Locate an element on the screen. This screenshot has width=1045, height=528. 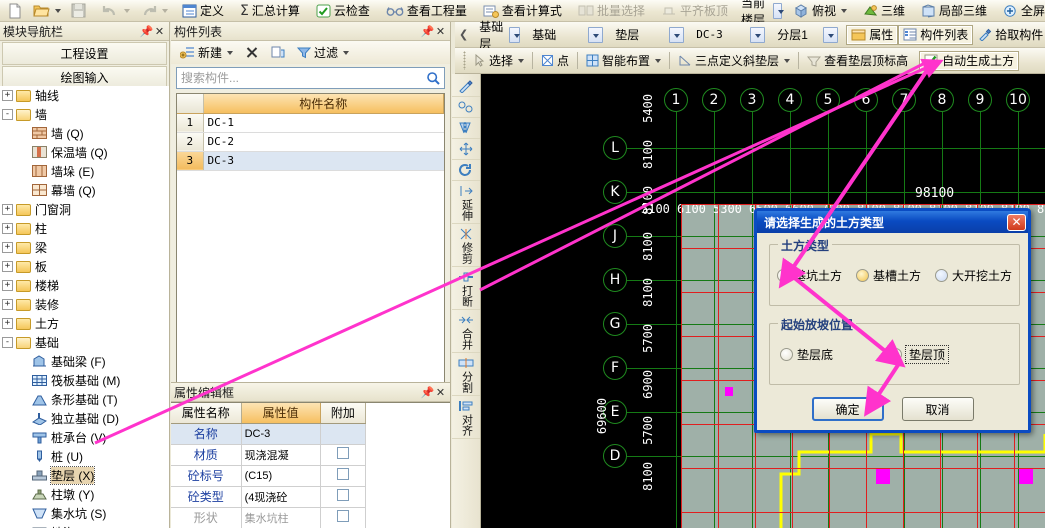
tree-item-8: + 梁 is located at coordinates (84, 247).